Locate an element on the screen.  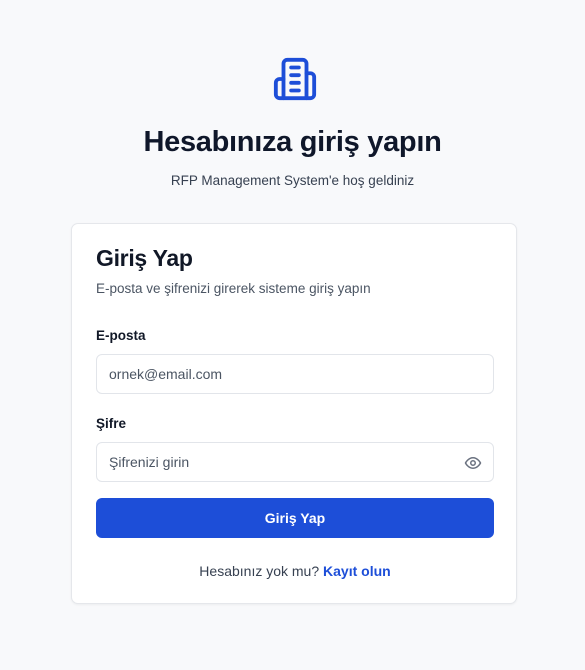
email-field-box is located at coordinates (295, 374).